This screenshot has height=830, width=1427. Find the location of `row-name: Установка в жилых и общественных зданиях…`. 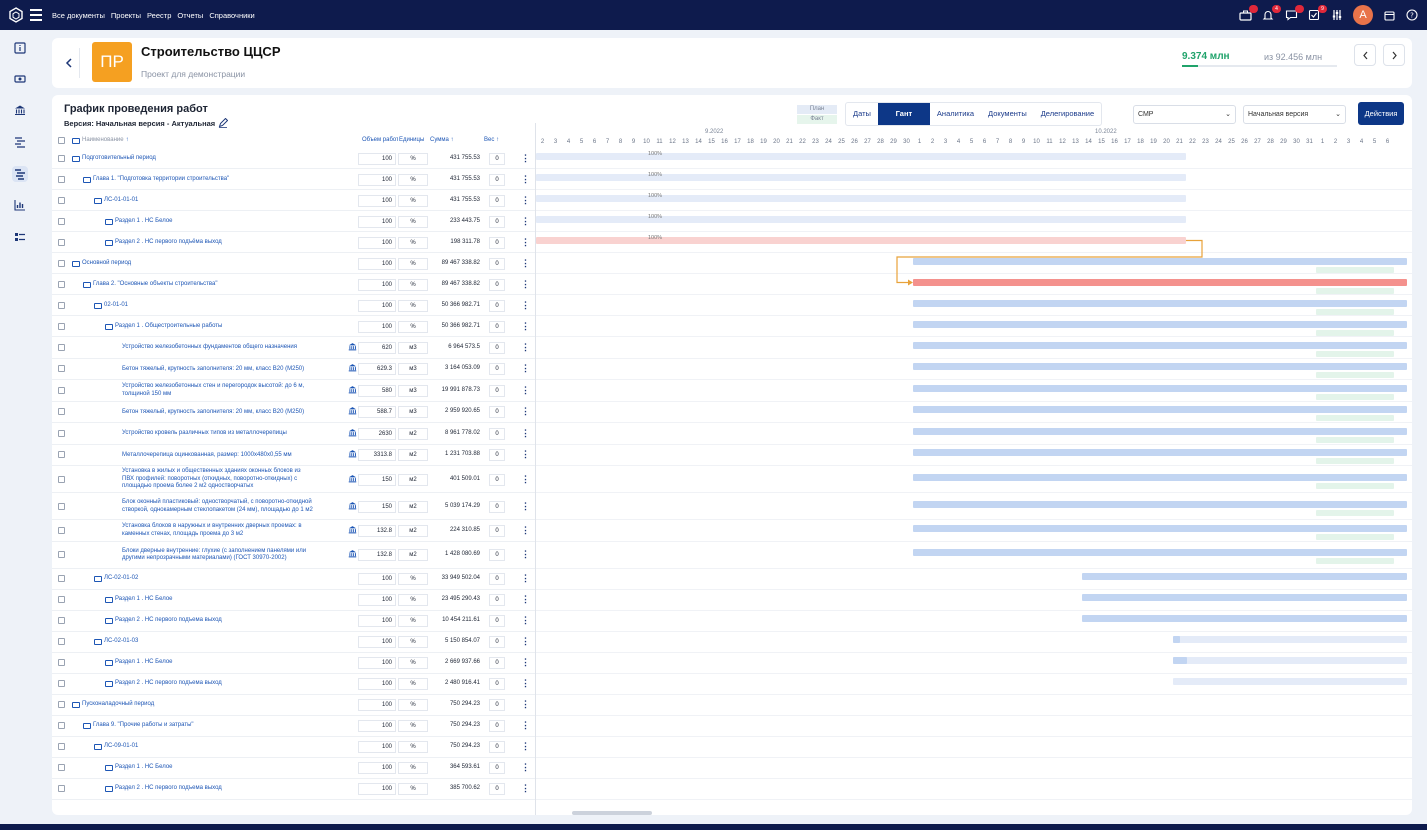

row-name: Установка в жилых и общественных зданиях… is located at coordinates (218, 479).